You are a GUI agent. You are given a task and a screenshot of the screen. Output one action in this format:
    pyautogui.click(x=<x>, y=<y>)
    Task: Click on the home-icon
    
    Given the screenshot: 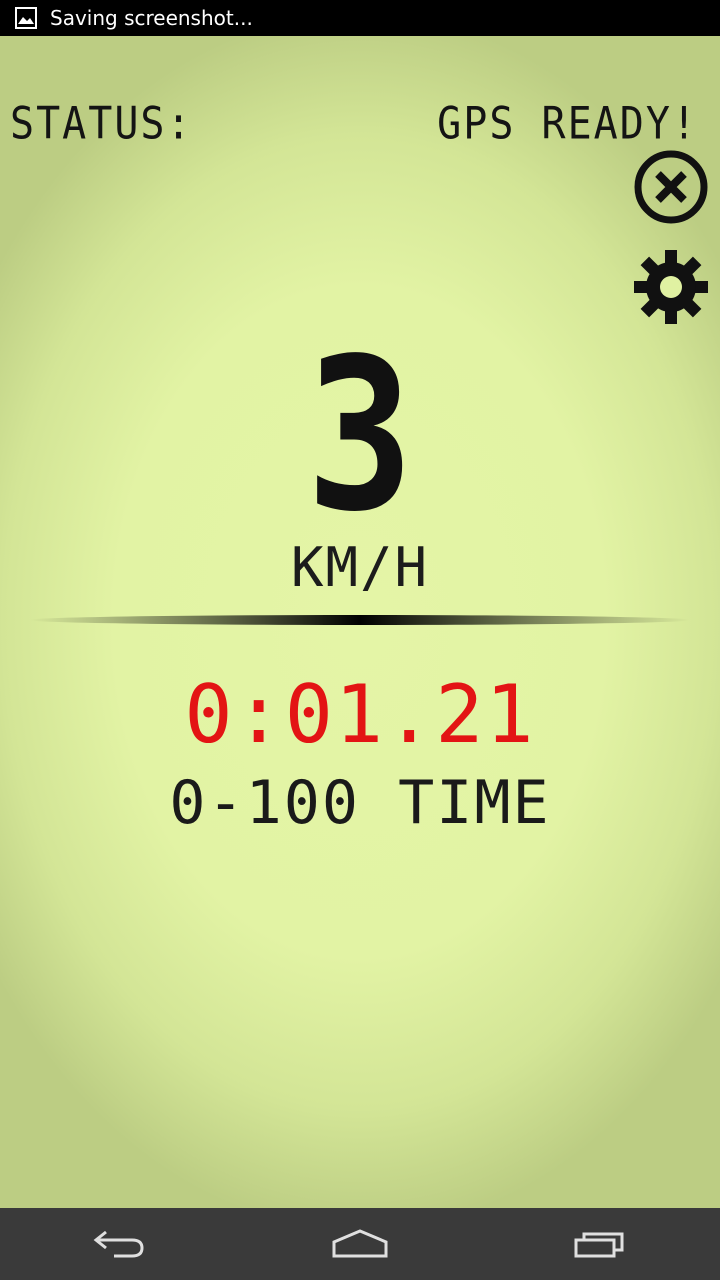 What is the action you would take?
    pyautogui.click(x=360, y=1243)
    